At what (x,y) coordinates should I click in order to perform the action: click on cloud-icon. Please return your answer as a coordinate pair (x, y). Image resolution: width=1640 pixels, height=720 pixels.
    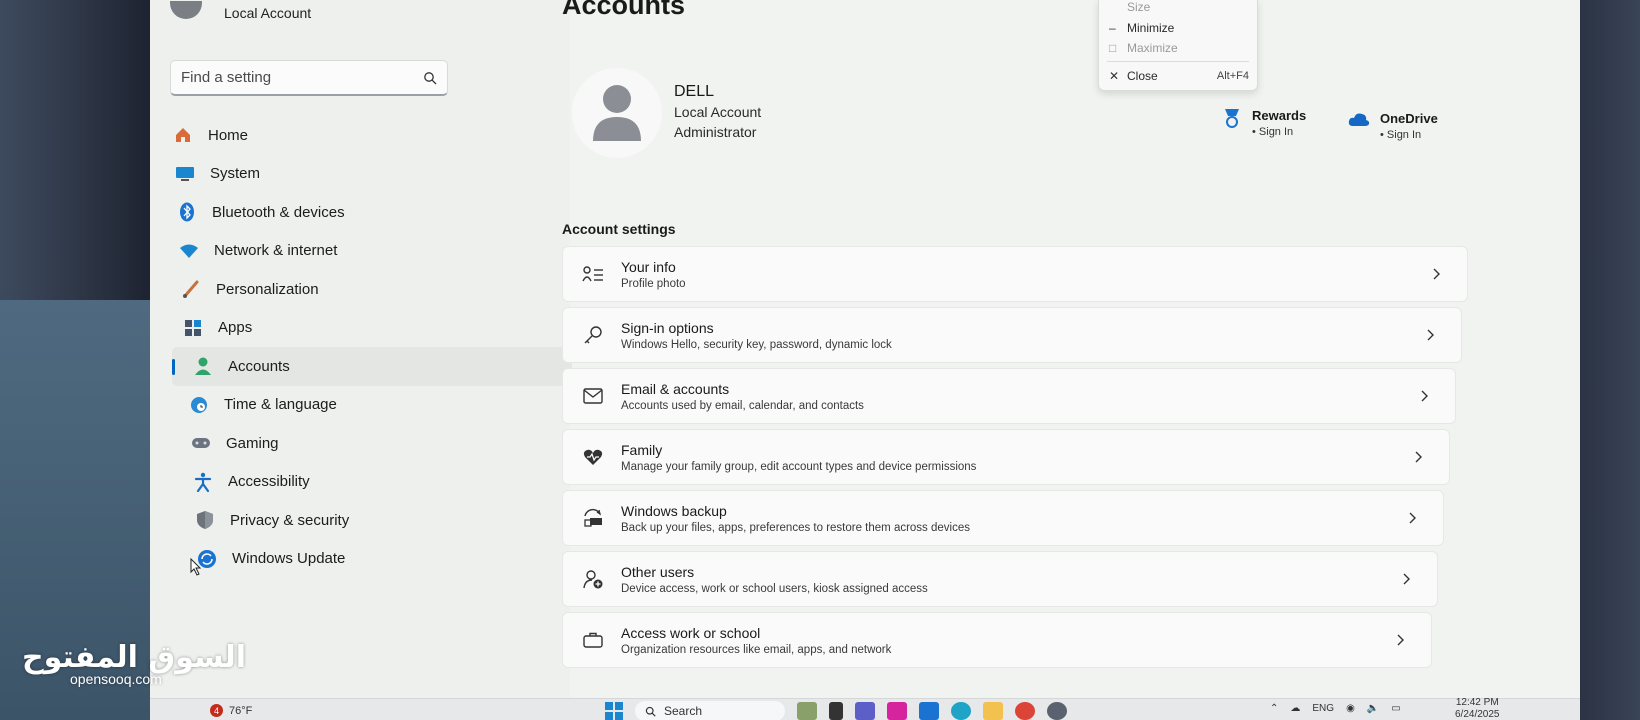
    Looking at the image, I should click on (1359, 119).